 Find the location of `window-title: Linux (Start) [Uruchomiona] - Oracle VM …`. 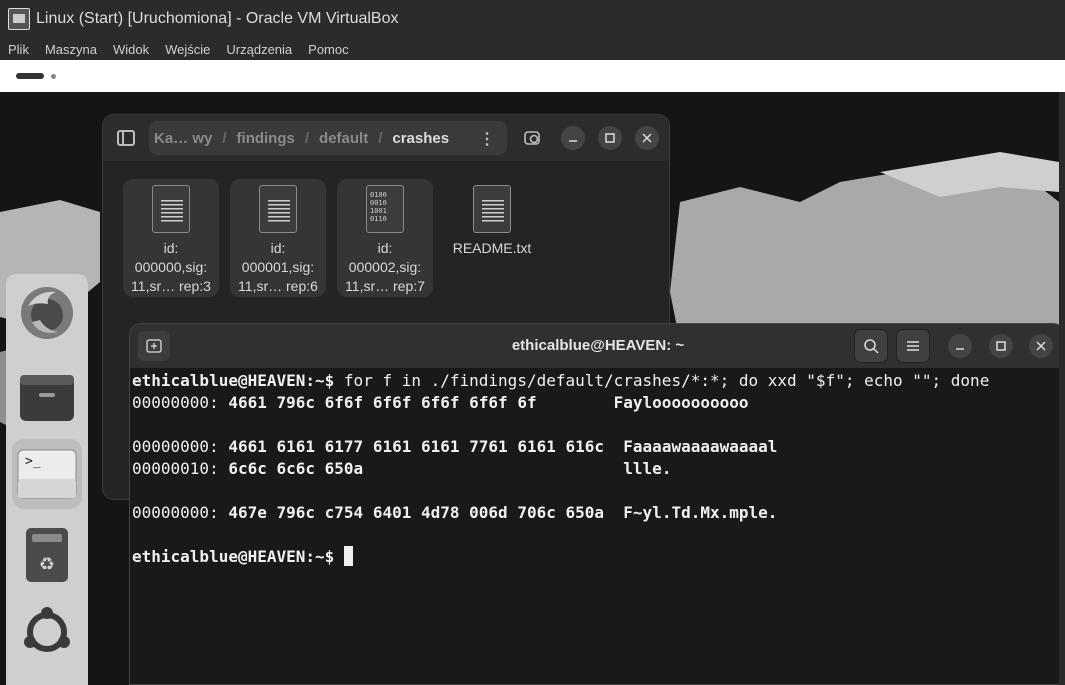

window-title: Linux (Start) [Uruchomiona] - Oracle VM … is located at coordinates (217, 18).